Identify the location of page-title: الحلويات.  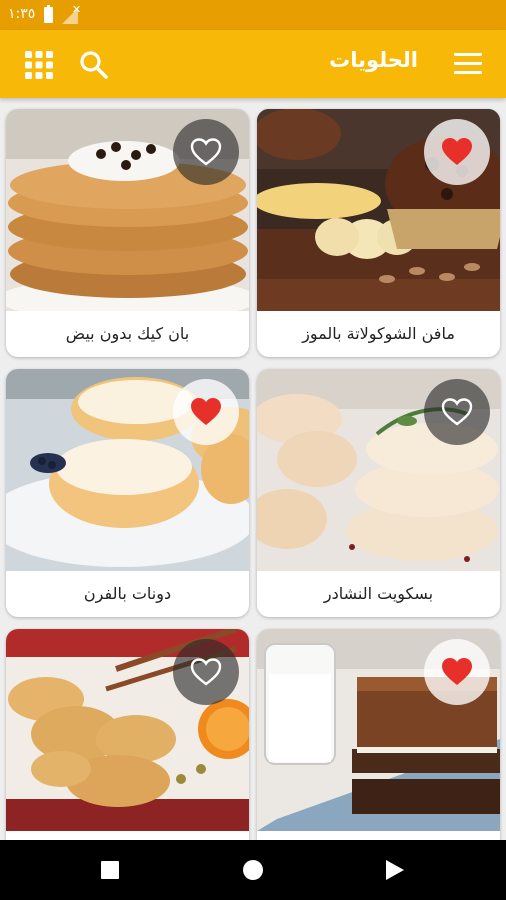
(373, 60).